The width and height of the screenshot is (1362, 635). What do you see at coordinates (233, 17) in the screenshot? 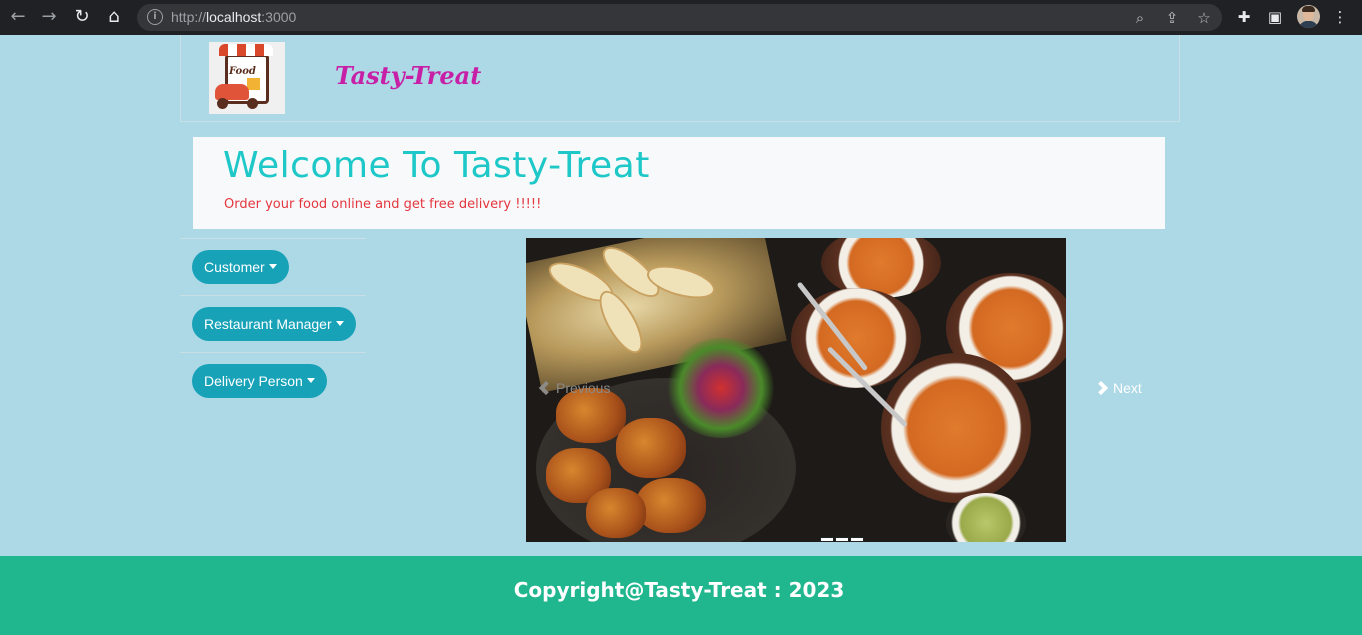
I see `url-text: http://localhost:3000` at bounding box center [233, 17].